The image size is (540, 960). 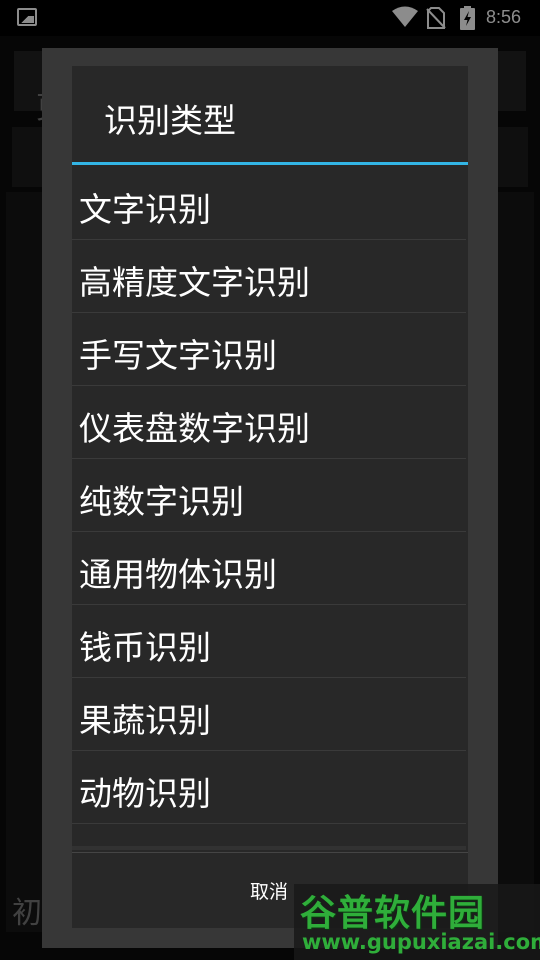 I want to click on list-item-label: 果蔬识别, so click(x=145, y=720).